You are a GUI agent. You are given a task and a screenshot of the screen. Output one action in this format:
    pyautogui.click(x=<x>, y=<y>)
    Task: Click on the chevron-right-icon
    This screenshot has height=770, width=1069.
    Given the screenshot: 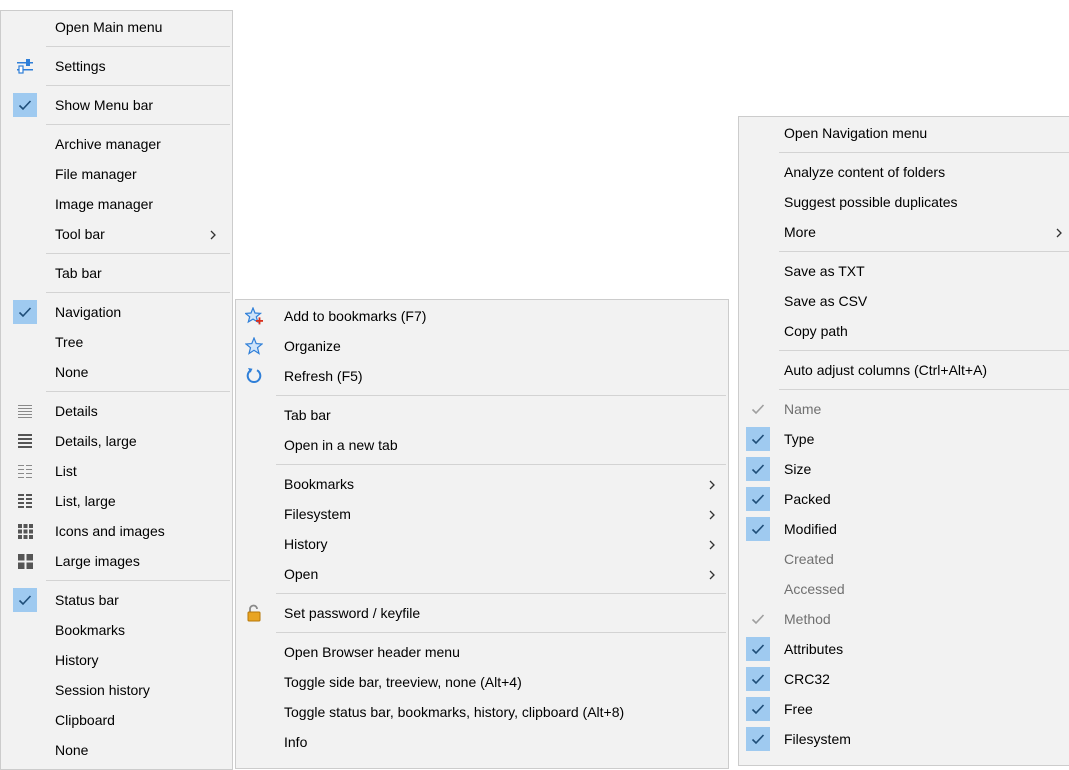 What is the action you would take?
    pyautogui.click(x=1059, y=232)
    